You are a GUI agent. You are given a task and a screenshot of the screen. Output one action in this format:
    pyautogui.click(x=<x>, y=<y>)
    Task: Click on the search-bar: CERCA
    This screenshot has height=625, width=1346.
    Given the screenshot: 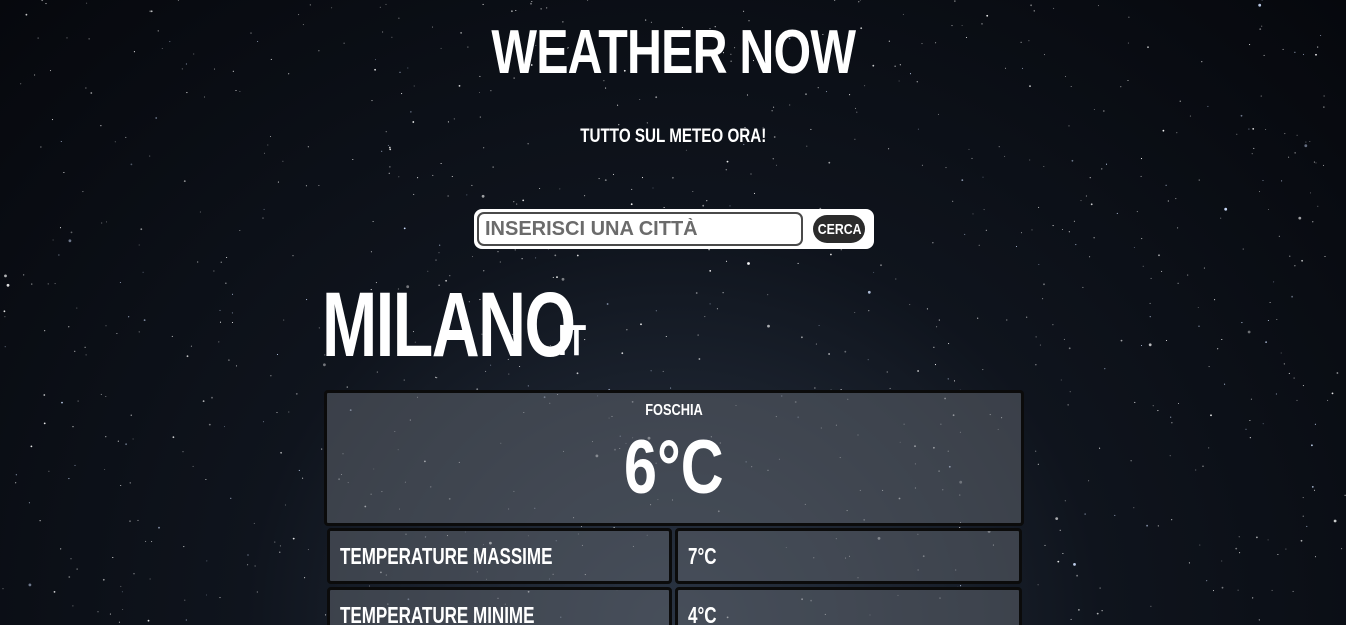 What is the action you would take?
    pyautogui.click(x=674, y=229)
    